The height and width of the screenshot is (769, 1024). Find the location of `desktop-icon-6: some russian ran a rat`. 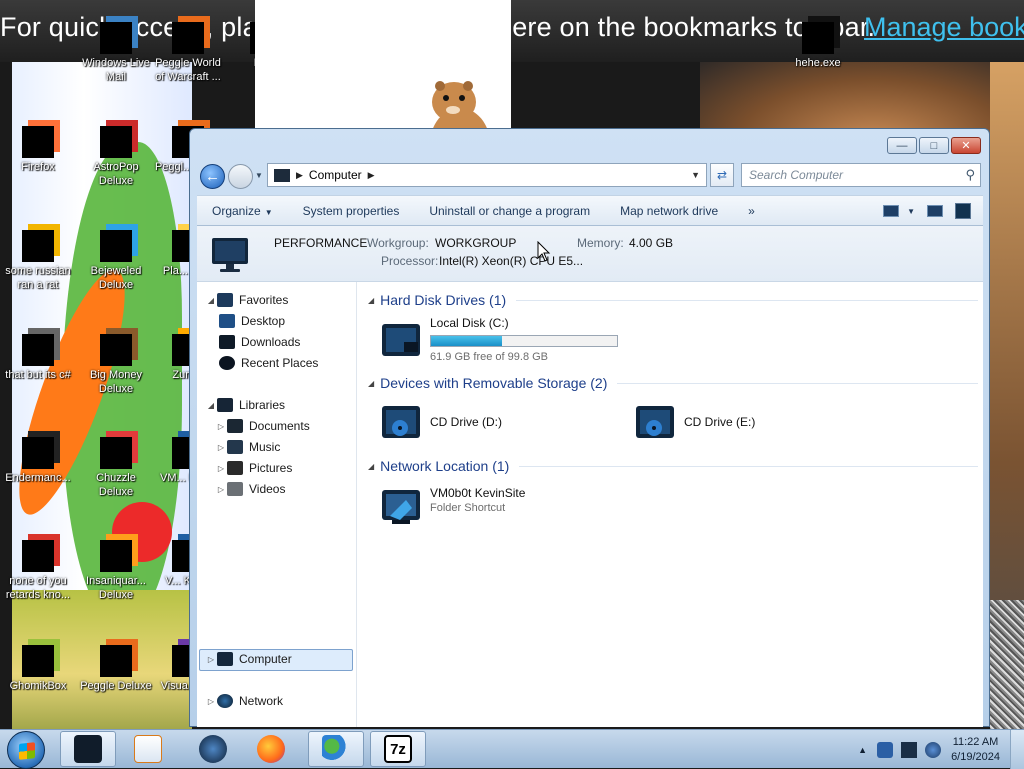

desktop-icon-6: some russian ran a rat is located at coordinates (38, 261).